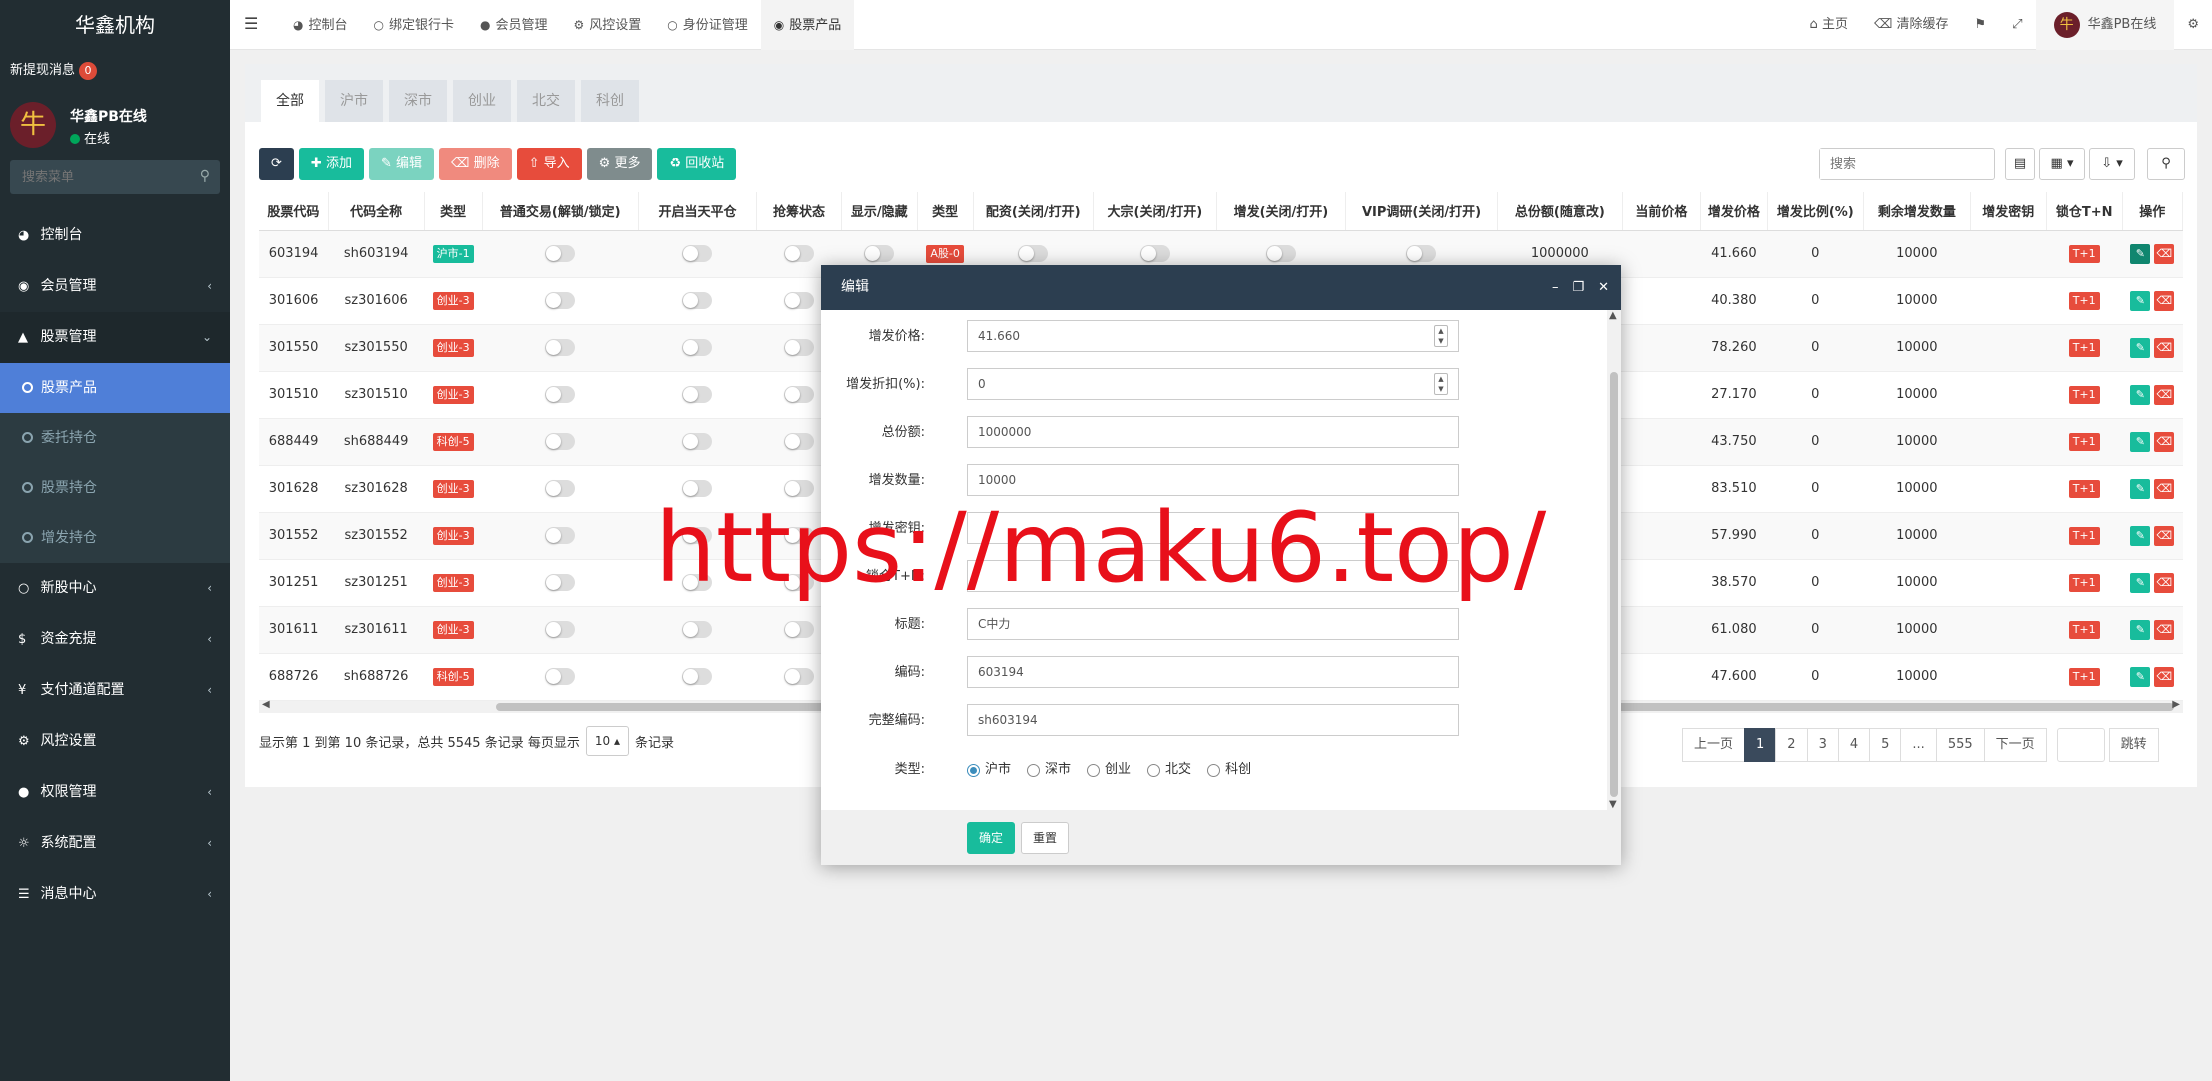 This screenshot has width=2212, height=1081. Describe the element at coordinates (1791, 745) in the screenshot. I see `page-2: 2` at that location.